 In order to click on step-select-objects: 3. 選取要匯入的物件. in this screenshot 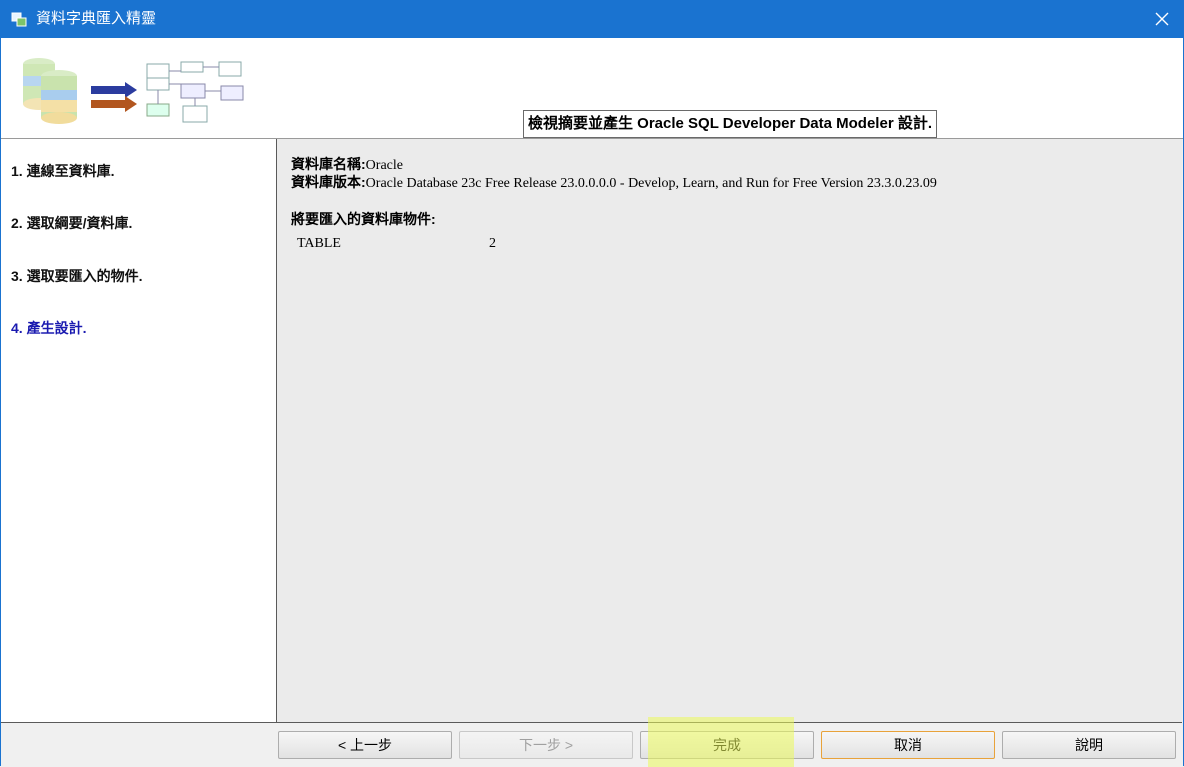, I will do `click(76, 276)`.